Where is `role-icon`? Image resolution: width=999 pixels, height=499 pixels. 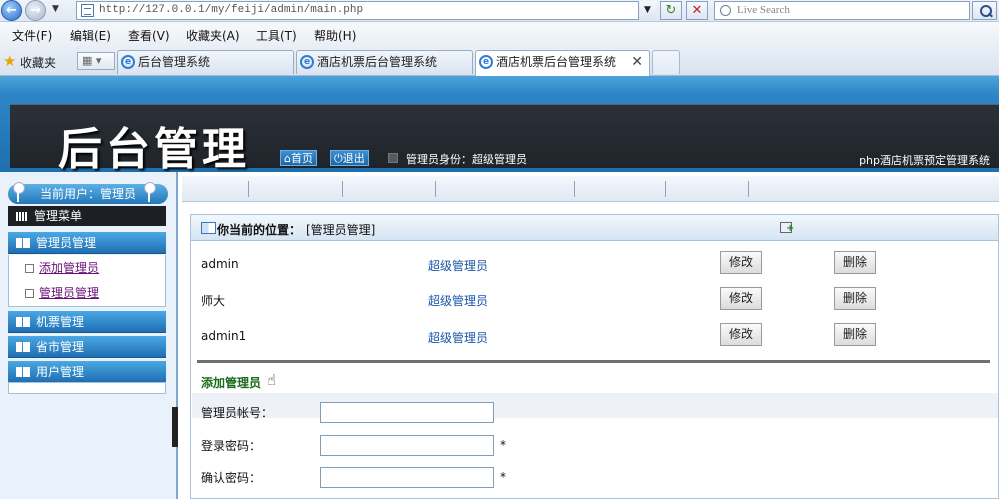 role-icon is located at coordinates (393, 158).